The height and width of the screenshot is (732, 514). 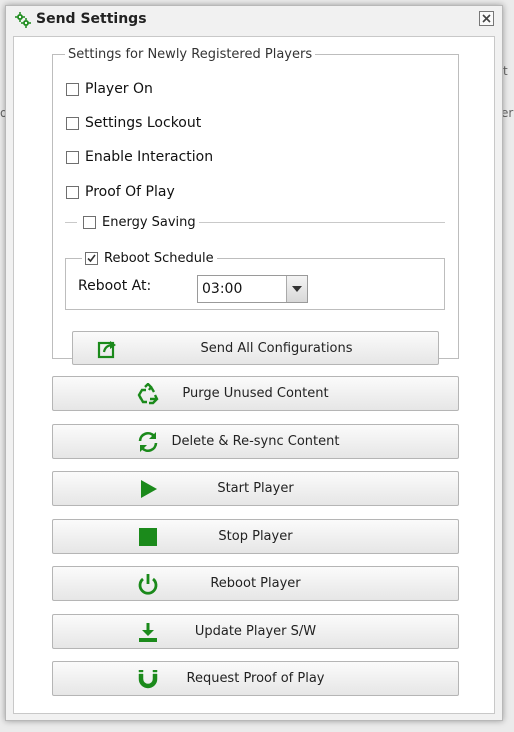 I want to click on option-proof-of-play: Proof Of Play, so click(x=120, y=192).